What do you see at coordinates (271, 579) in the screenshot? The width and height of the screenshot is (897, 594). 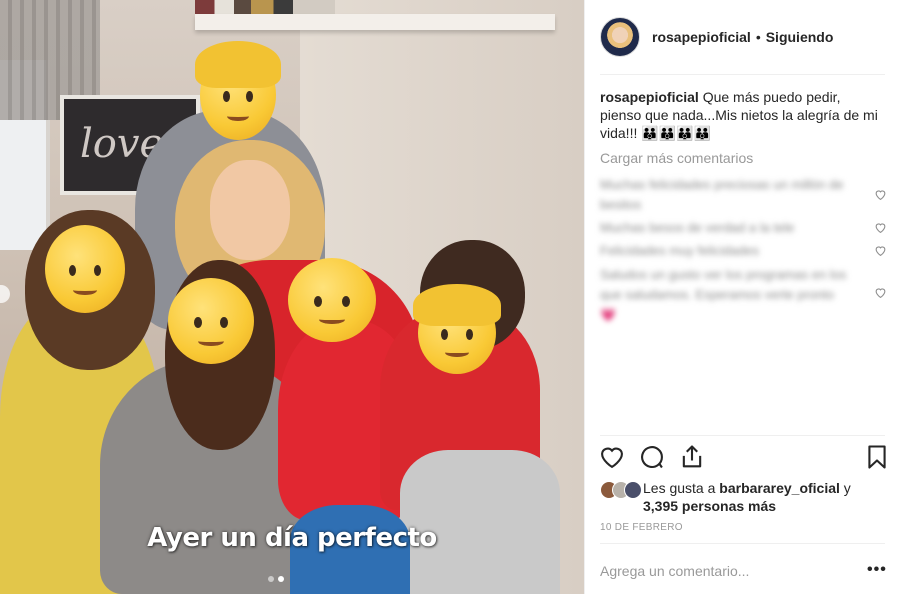 I see `carousel-dot` at bounding box center [271, 579].